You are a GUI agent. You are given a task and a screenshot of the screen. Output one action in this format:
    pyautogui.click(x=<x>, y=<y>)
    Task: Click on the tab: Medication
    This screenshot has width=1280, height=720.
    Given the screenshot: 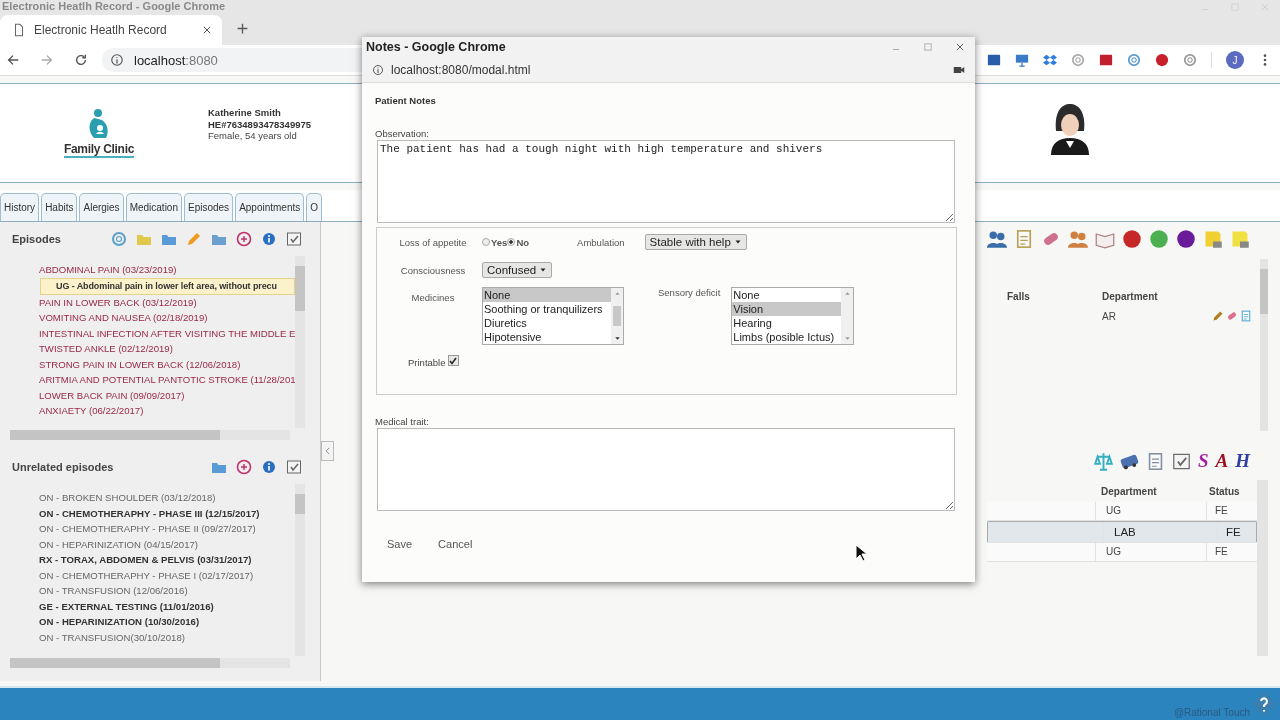 What is the action you would take?
    pyautogui.click(x=153, y=207)
    